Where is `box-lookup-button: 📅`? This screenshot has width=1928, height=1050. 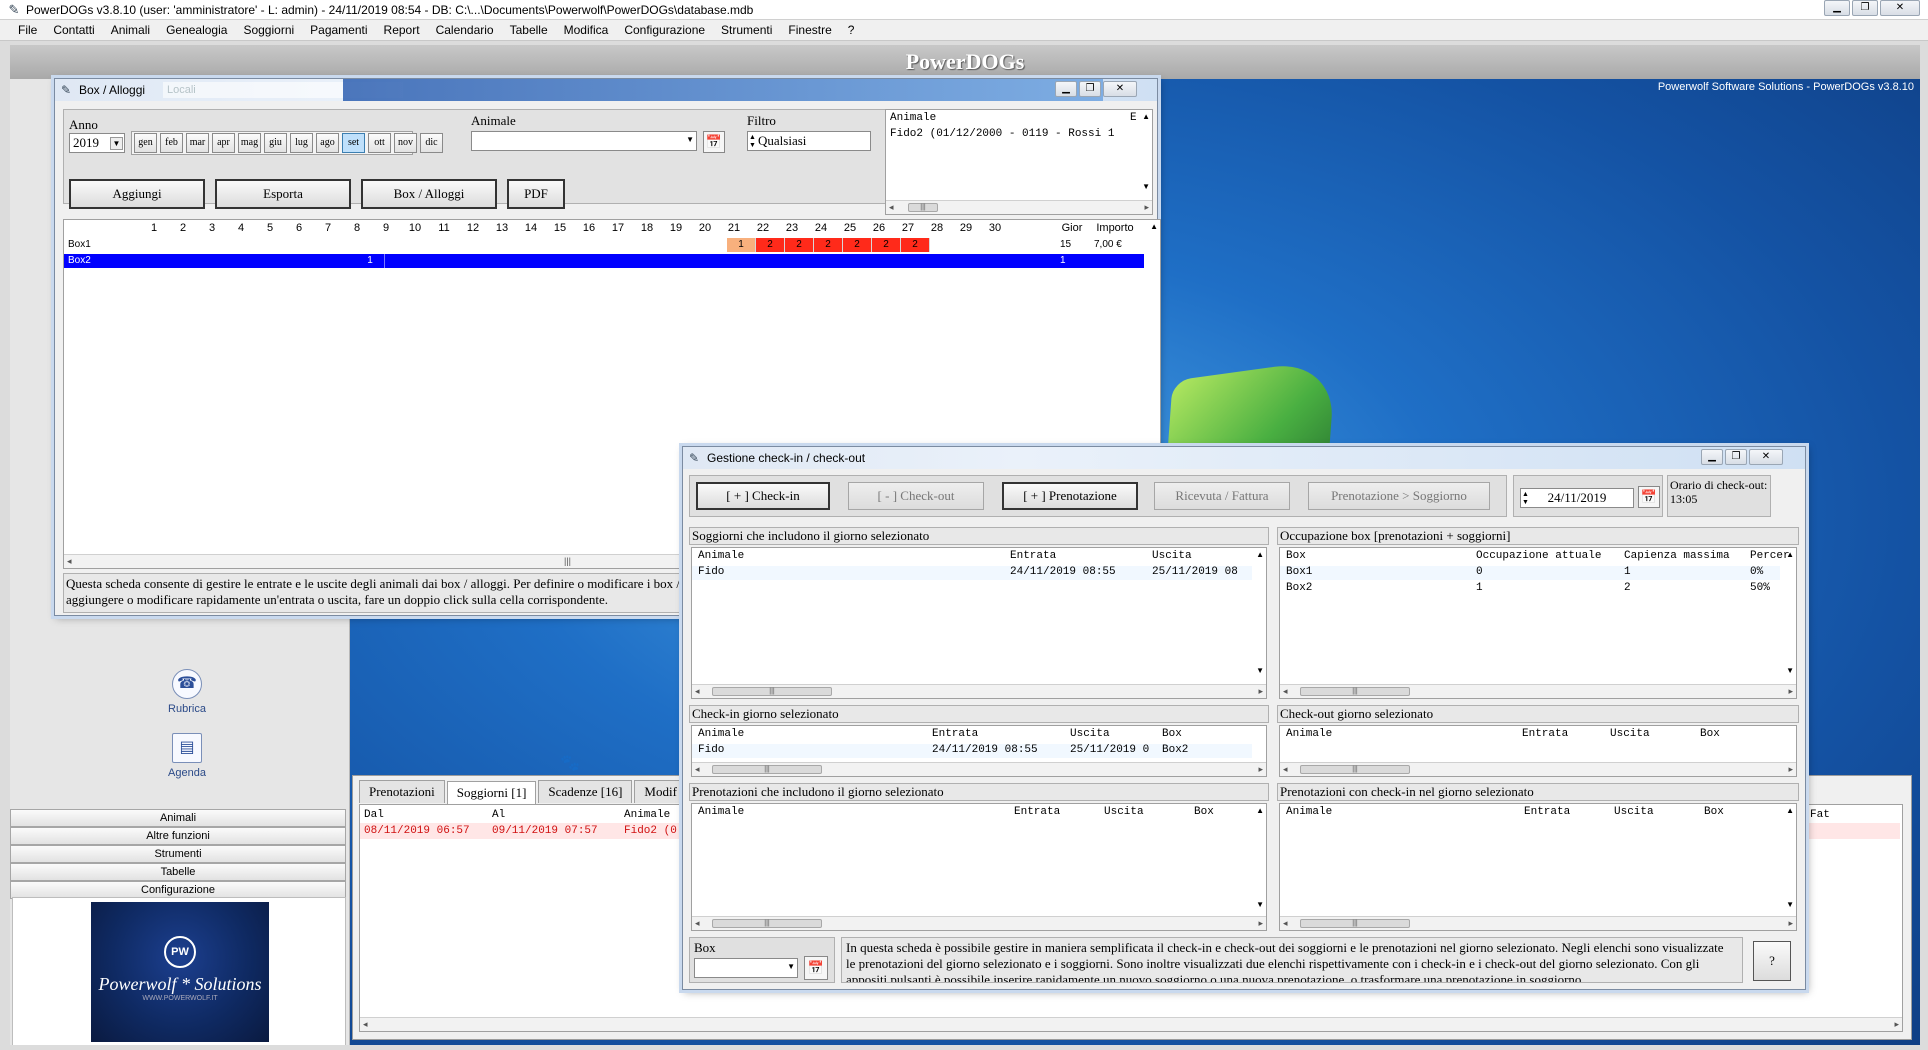 box-lookup-button: 📅 is located at coordinates (816, 968).